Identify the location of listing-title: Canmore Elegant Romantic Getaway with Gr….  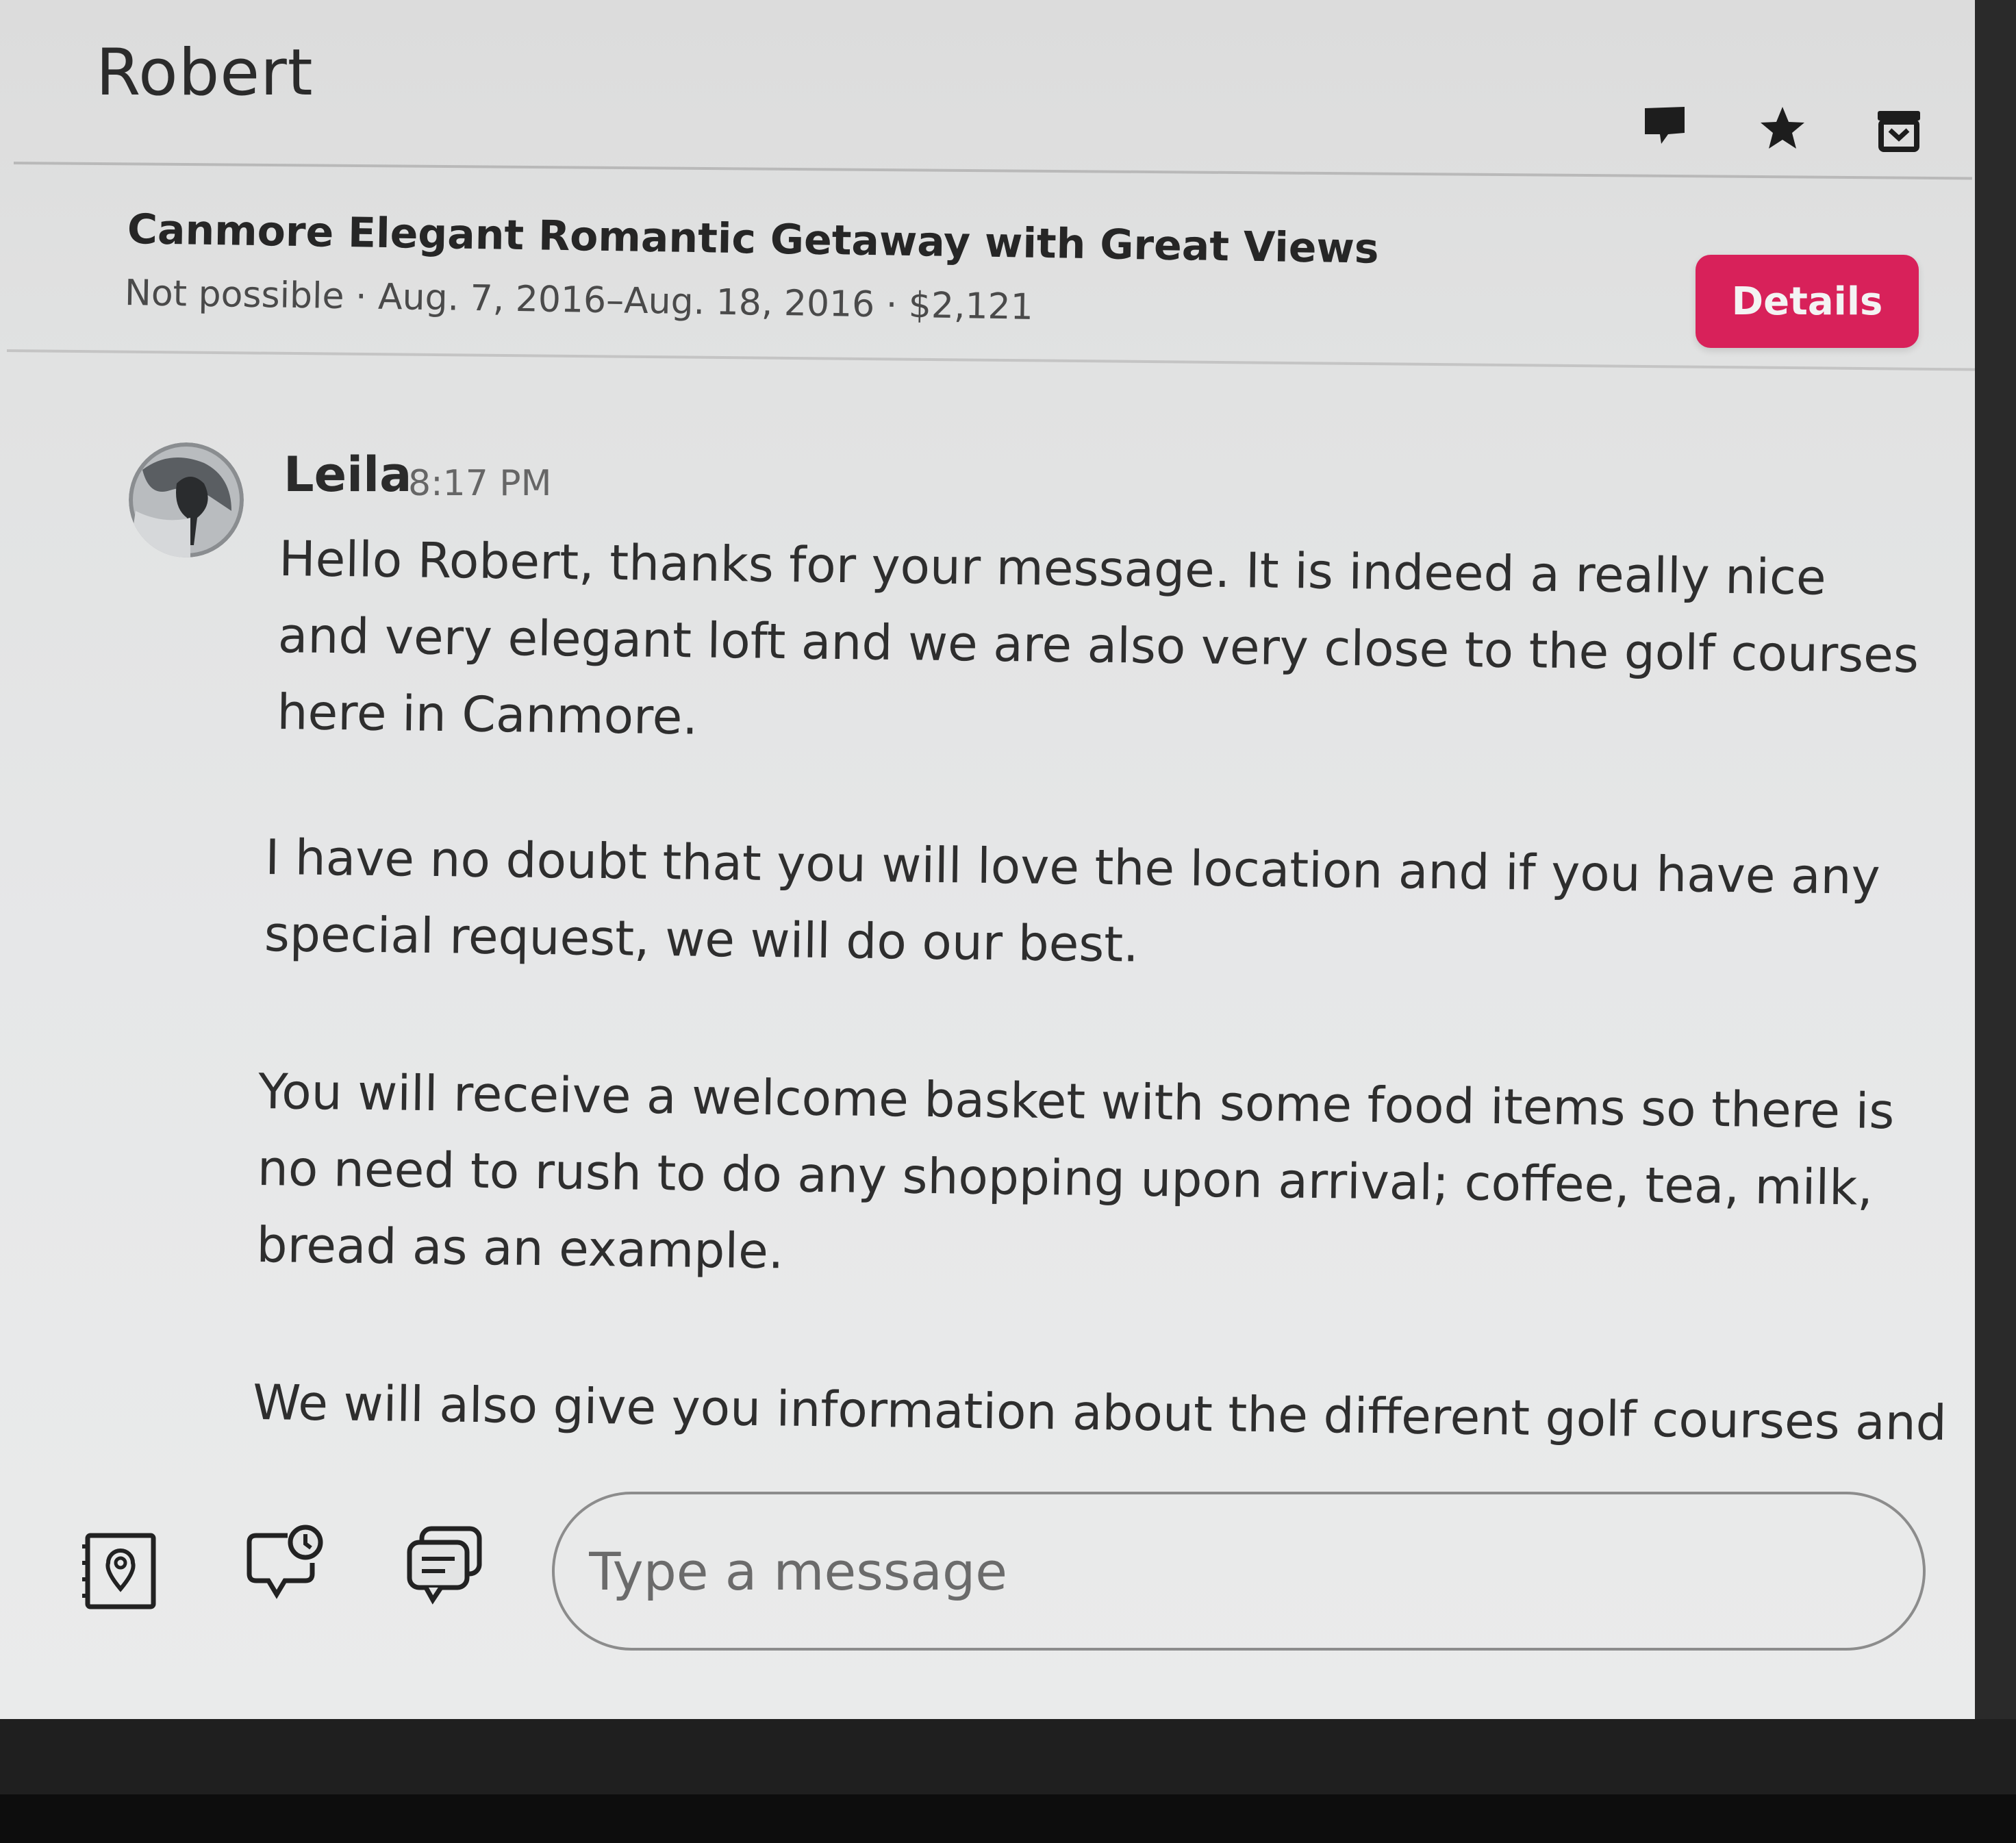
(753, 239).